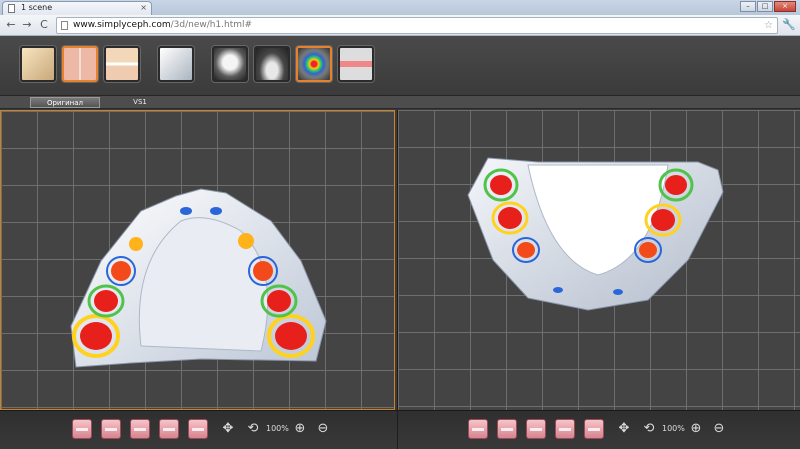 This screenshot has width=800, height=449. I want to click on minimize-button: –, so click(748, 6).